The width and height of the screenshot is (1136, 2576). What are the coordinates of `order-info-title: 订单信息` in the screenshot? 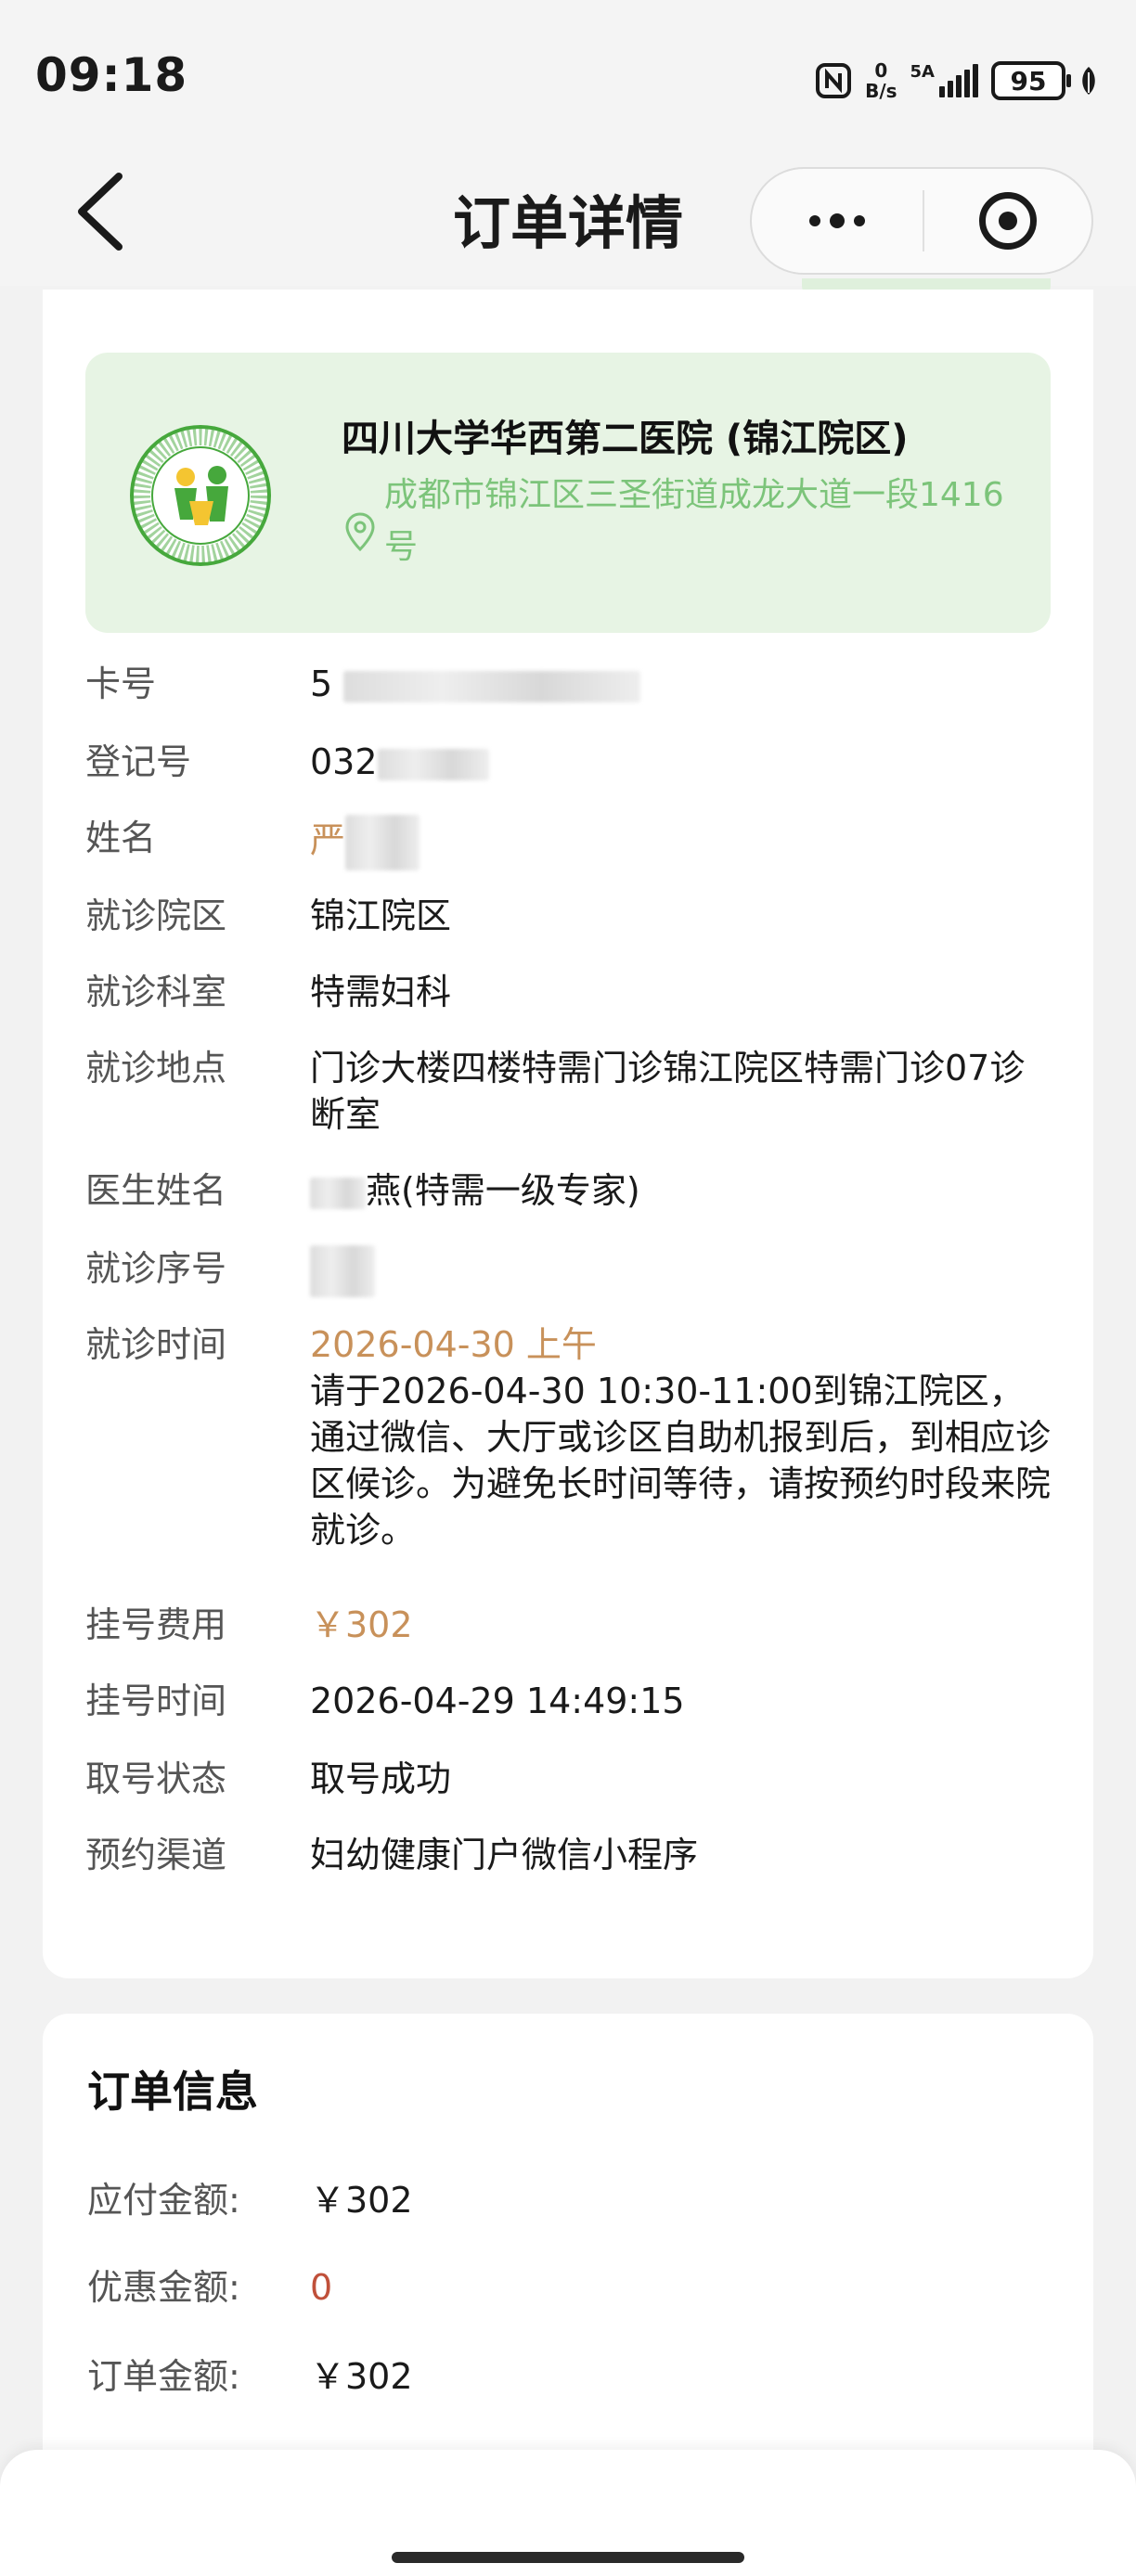 It's located at (172, 2092).